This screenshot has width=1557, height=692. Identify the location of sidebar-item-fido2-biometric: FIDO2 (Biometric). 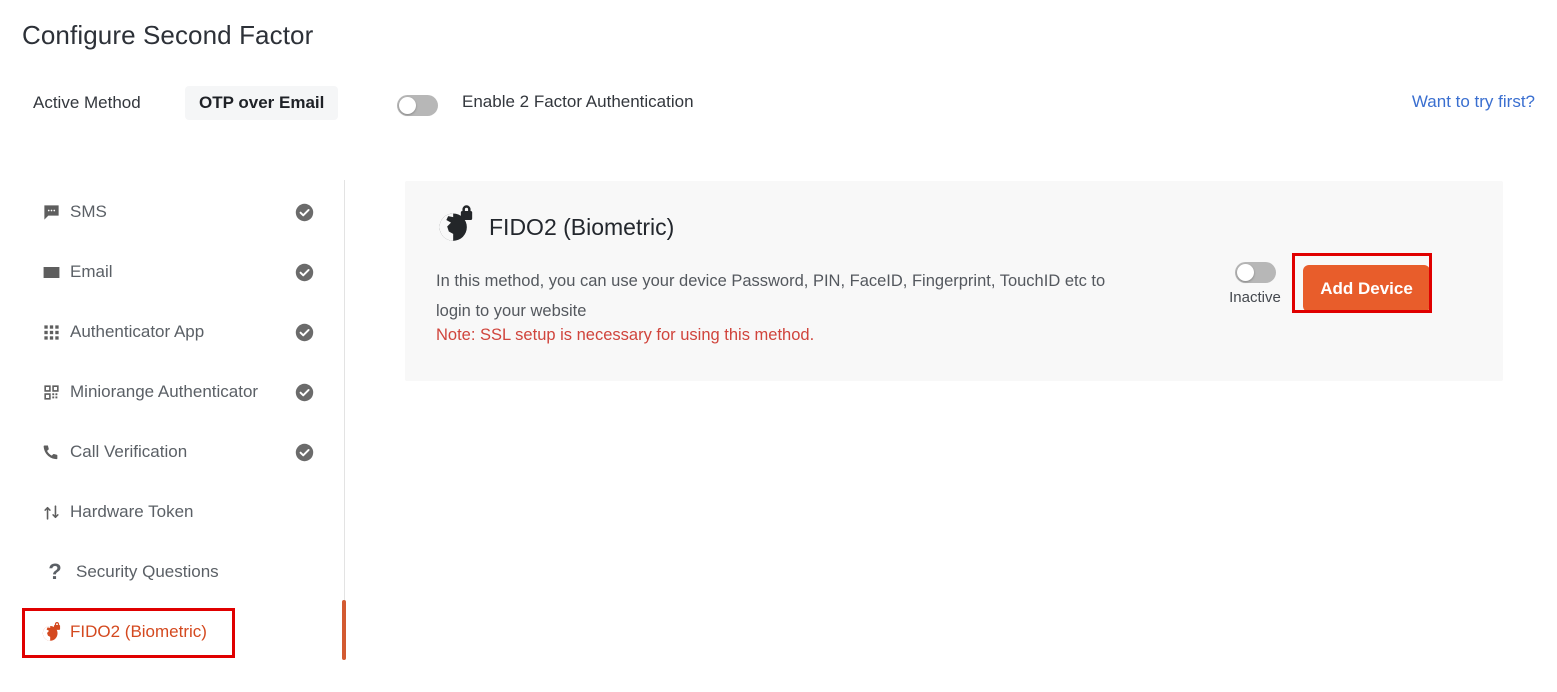
(165, 632).